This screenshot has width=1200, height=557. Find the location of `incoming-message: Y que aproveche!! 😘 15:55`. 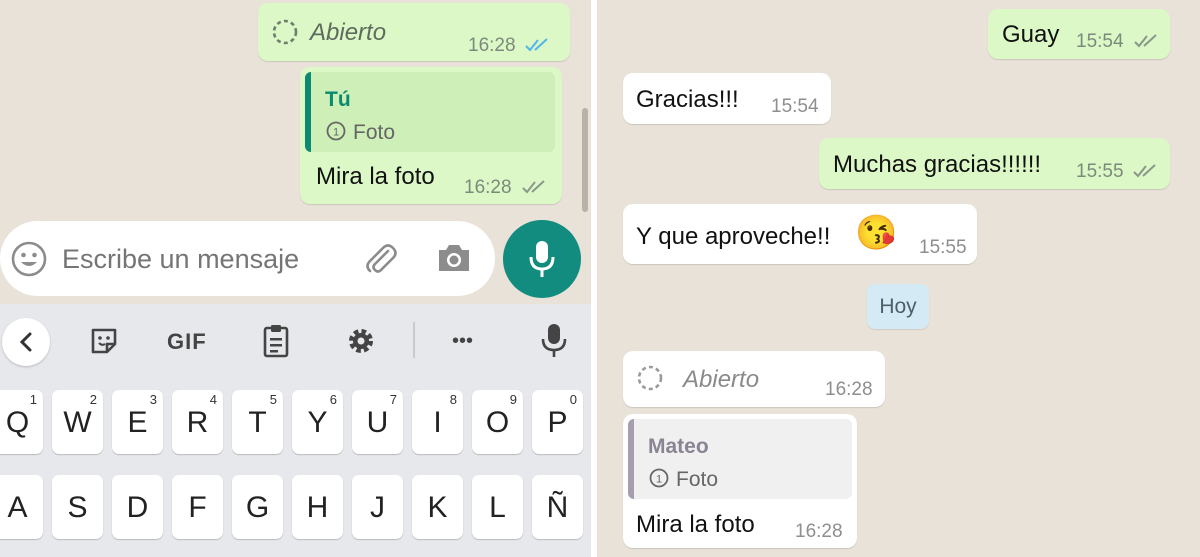

incoming-message: Y que aproveche!! 😘 15:55 is located at coordinates (800, 234).